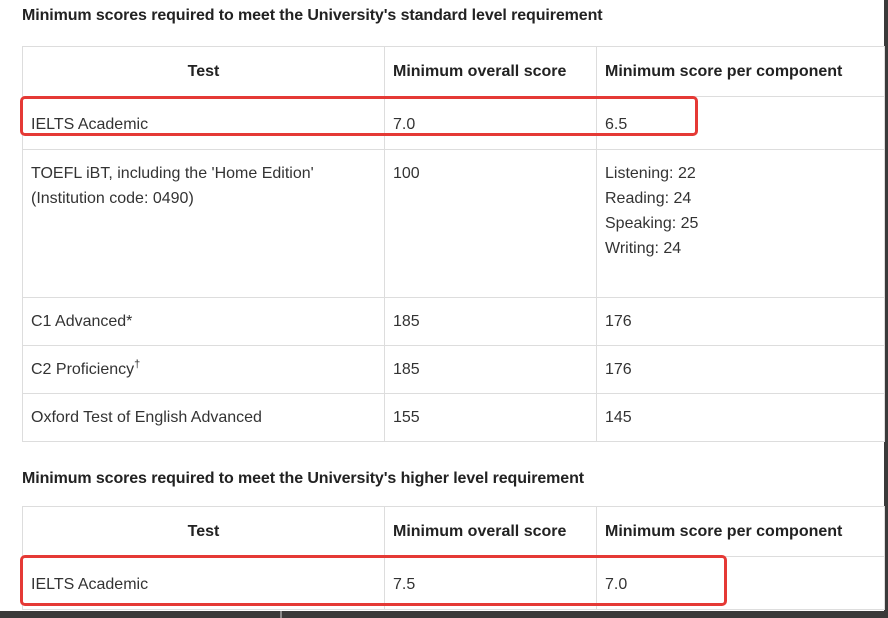 The image size is (888, 618). What do you see at coordinates (281, 614) in the screenshot?
I see `window-edge-divider` at bounding box center [281, 614].